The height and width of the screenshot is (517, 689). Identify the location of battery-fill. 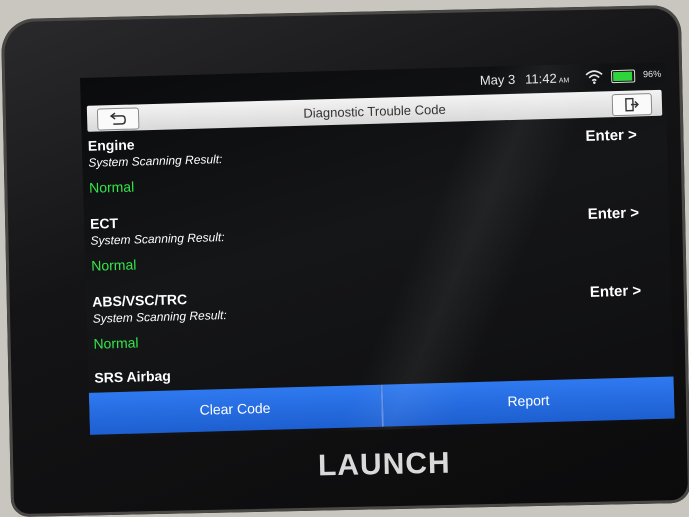
(623, 76).